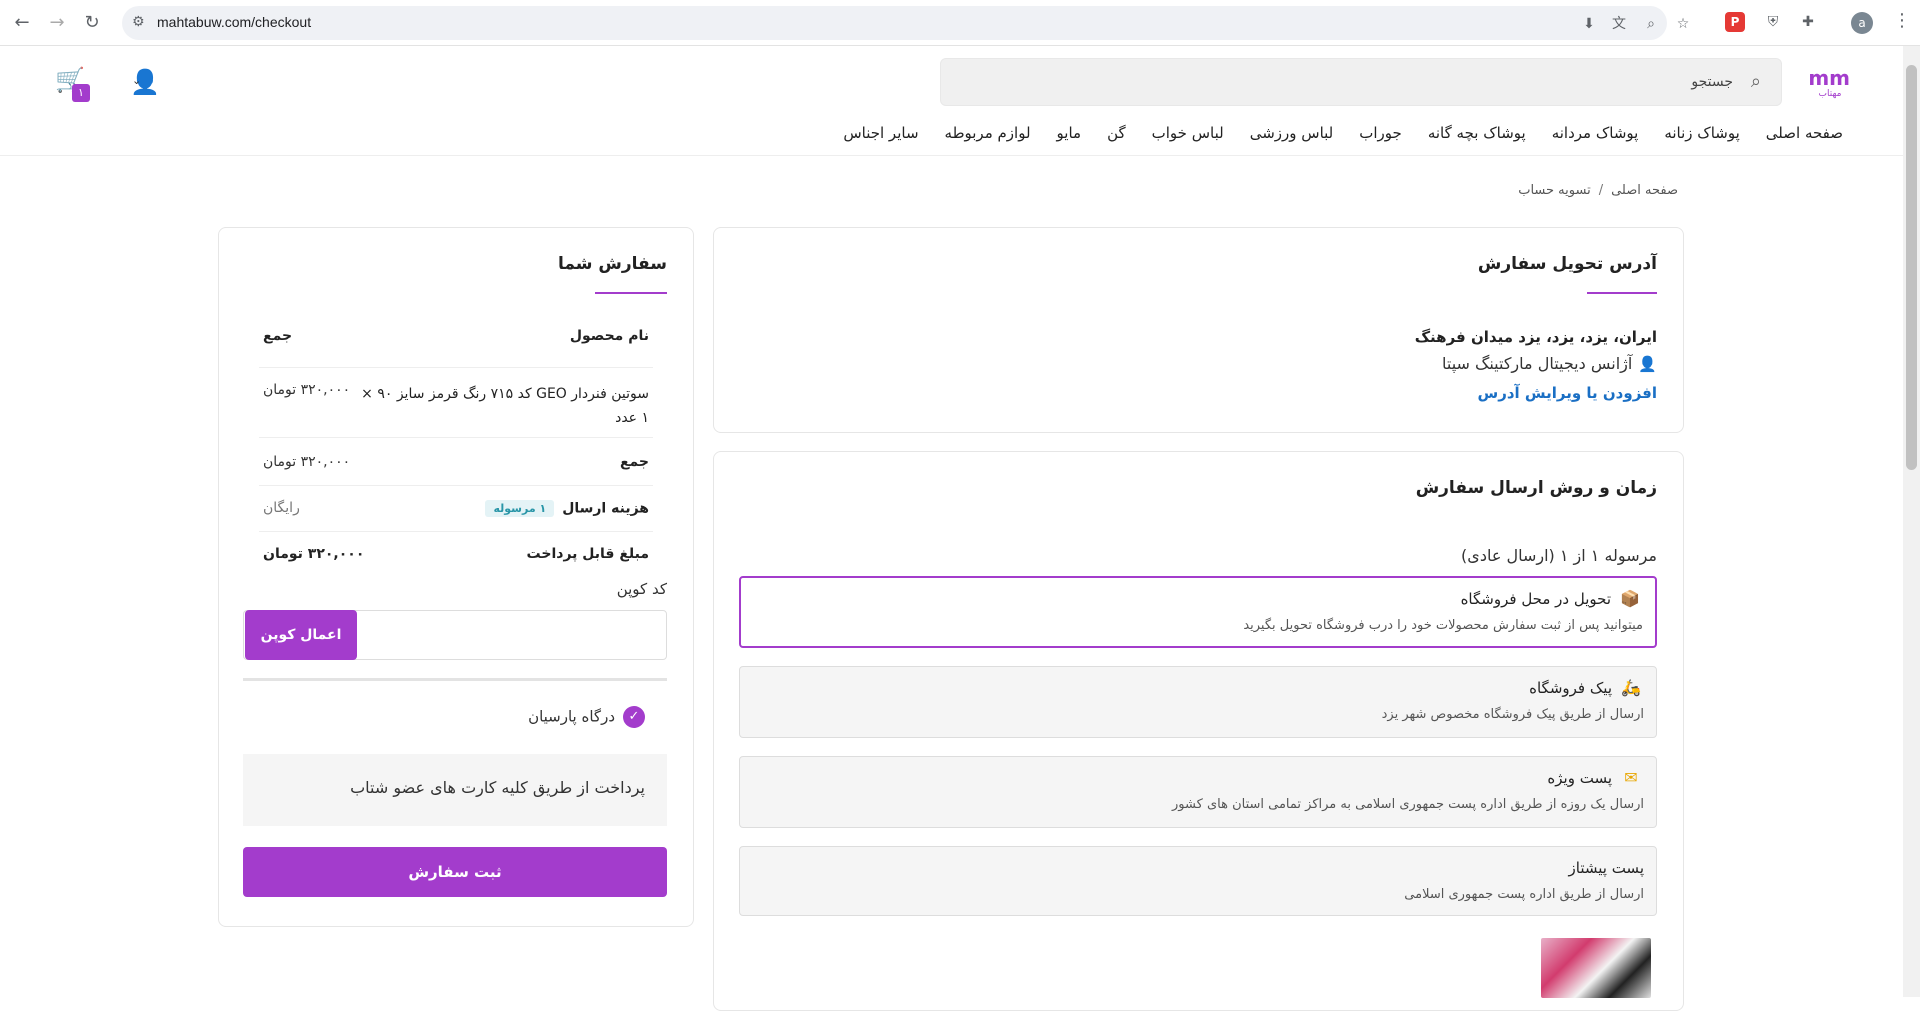 This screenshot has height=1011, width=1920. What do you see at coordinates (905, 23) in the screenshot?
I see `address-bar: ⚙ mahtabuw.com/checkout ⬇ 文 ⌕ ☆` at bounding box center [905, 23].